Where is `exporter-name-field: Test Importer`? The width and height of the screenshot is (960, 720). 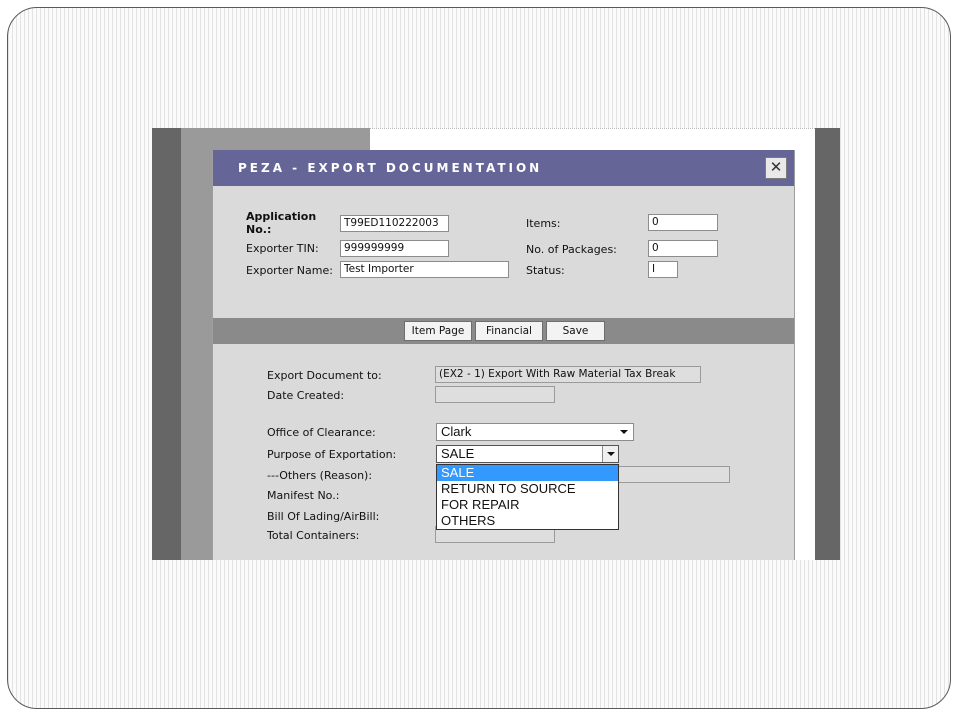 exporter-name-field: Test Importer is located at coordinates (424, 269).